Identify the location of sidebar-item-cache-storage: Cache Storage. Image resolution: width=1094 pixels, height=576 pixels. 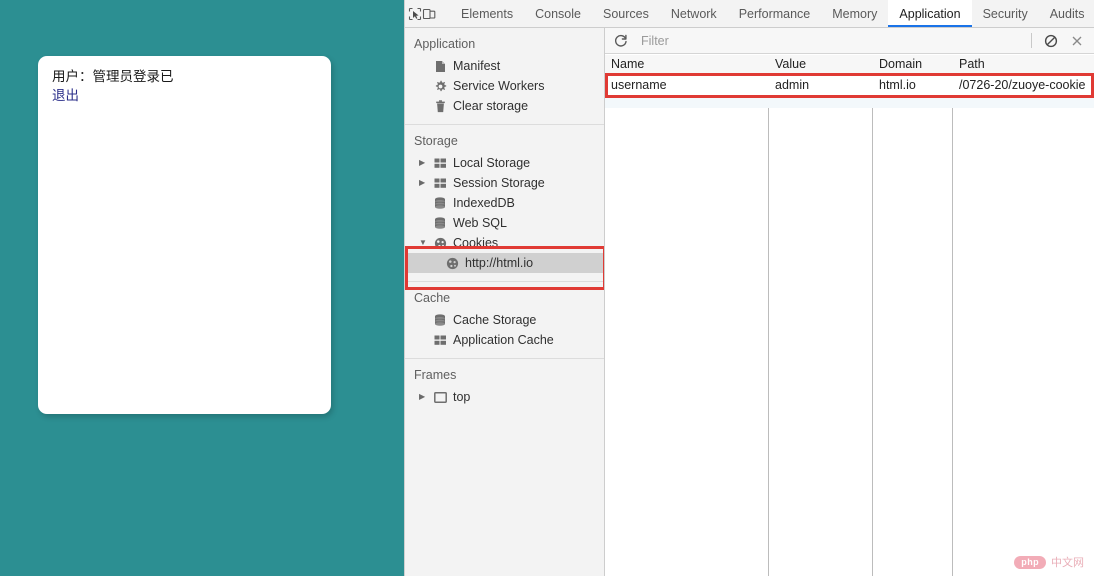
(504, 320).